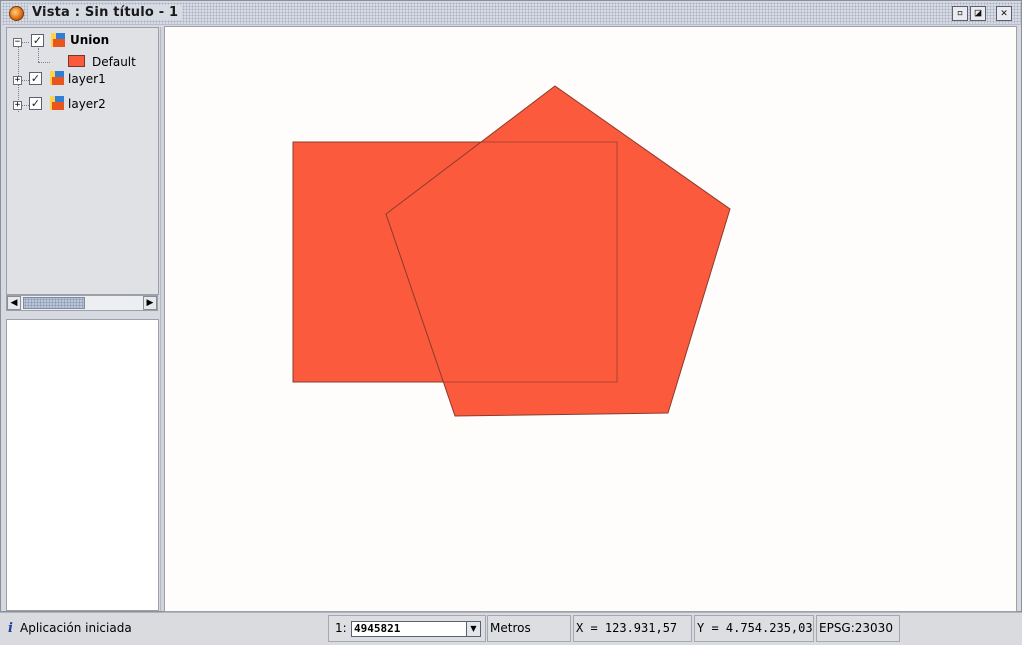 Image resolution: width=1022 pixels, height=645 pixels. I want to click on scroll-thumb, so click(54, 303).